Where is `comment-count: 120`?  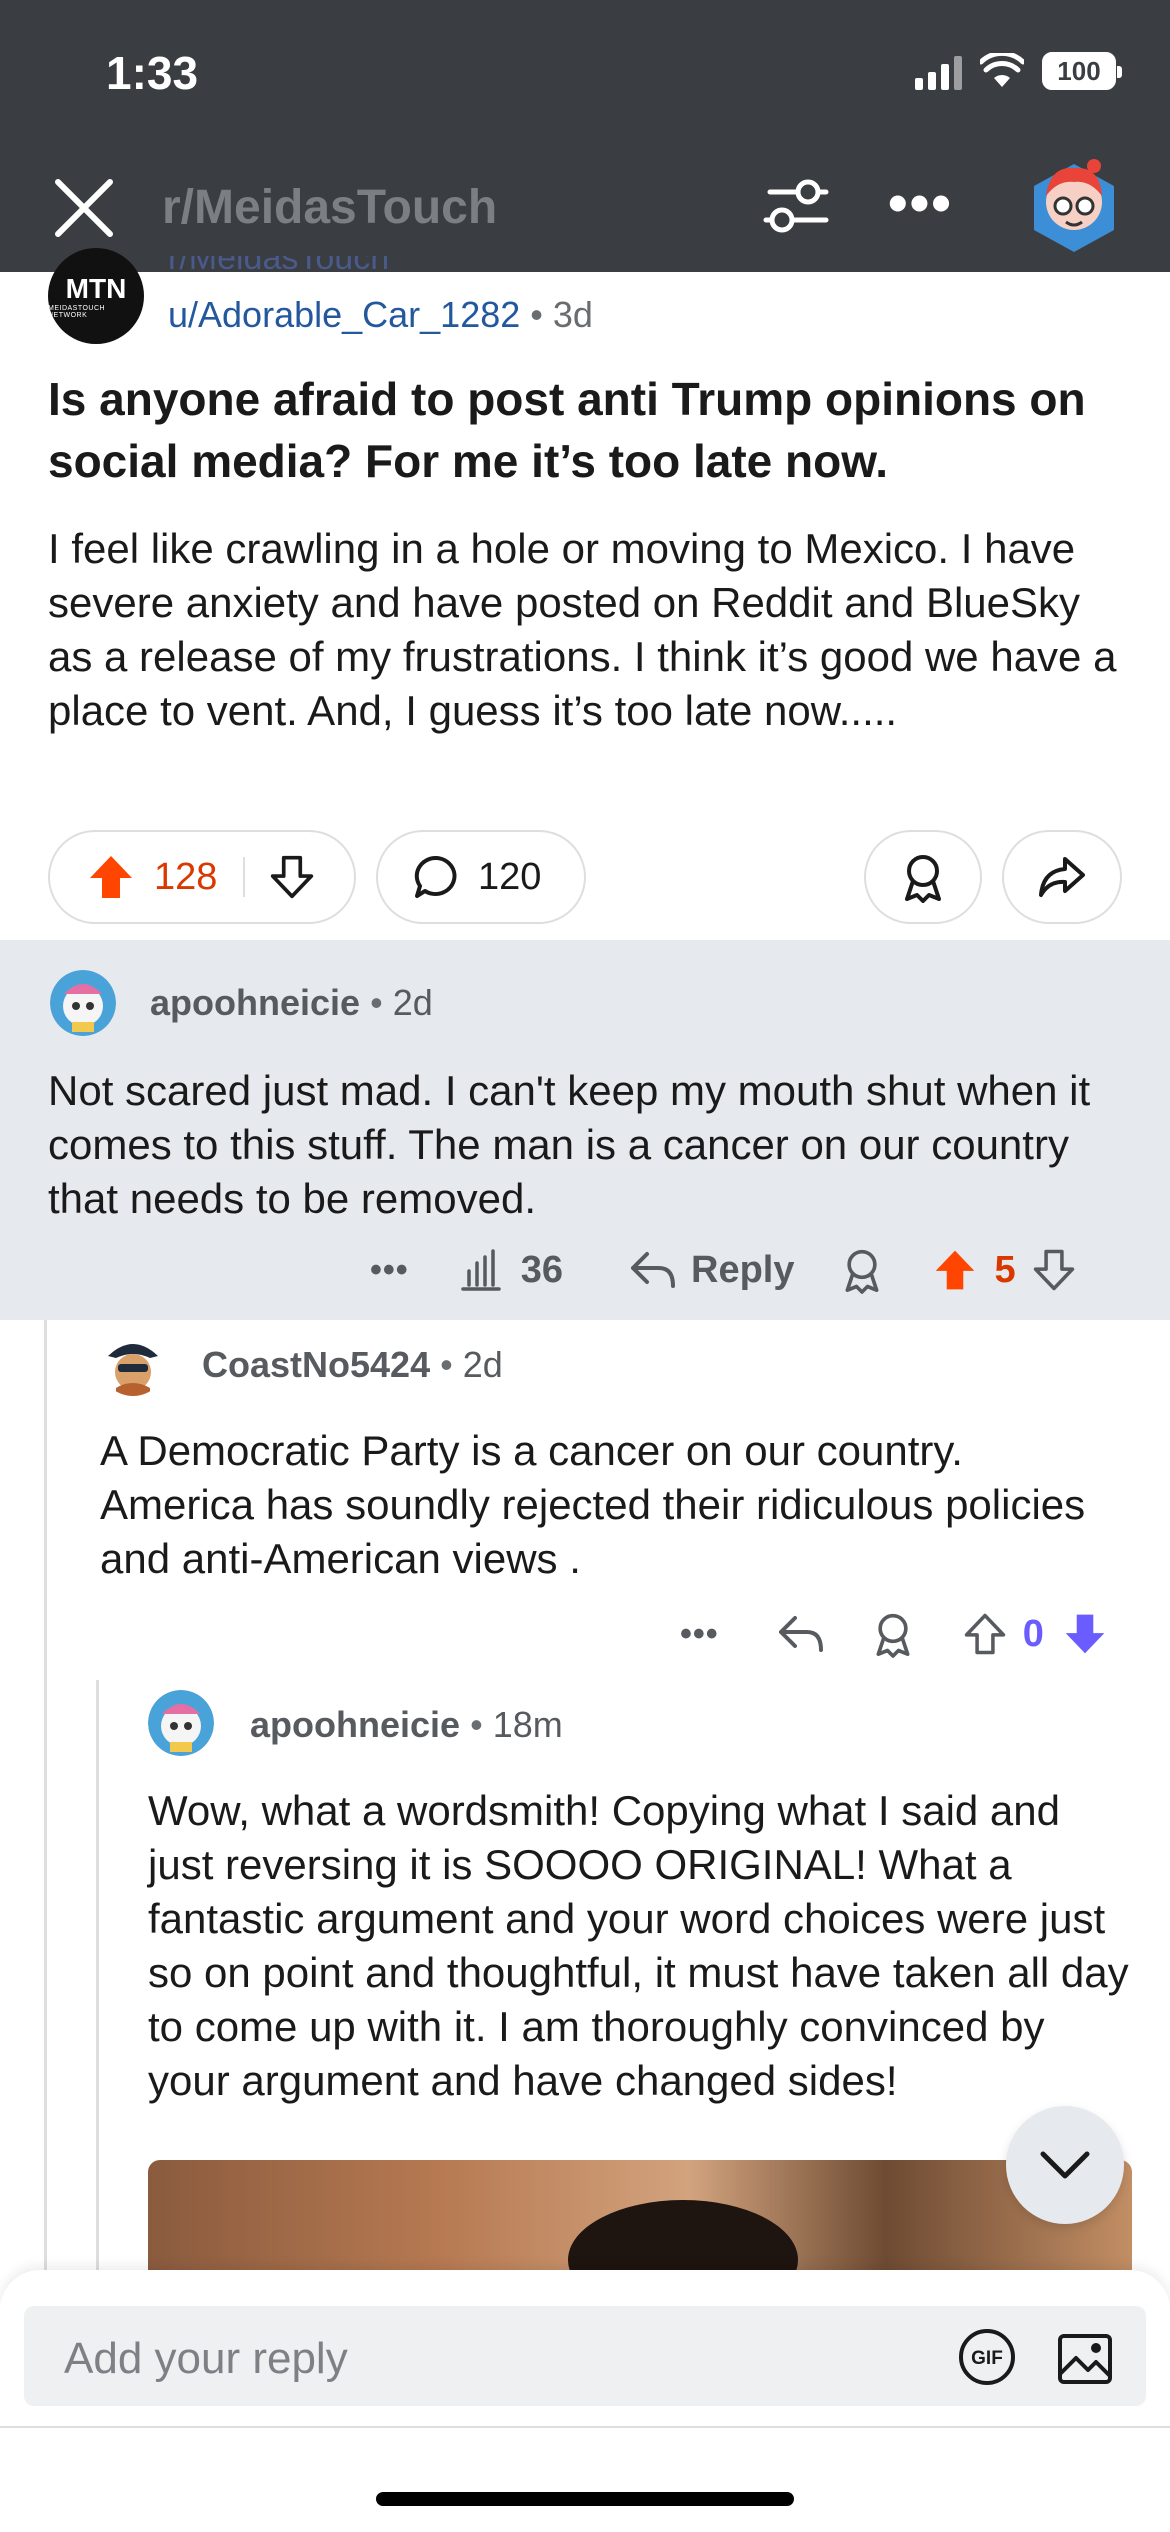 comment-count: 120 is located at coordinates (510, 876).